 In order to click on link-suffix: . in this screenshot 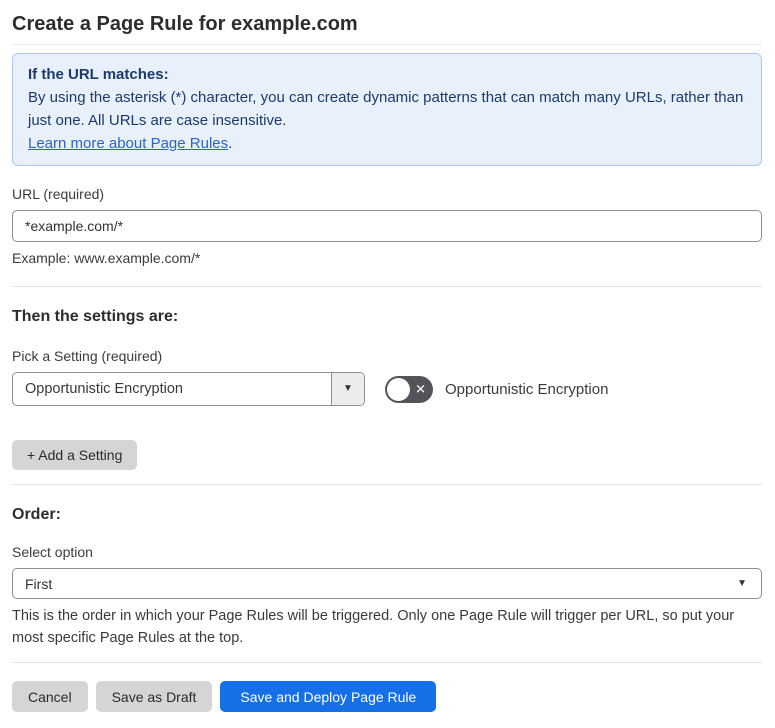, I will do `click(230, 143)`.